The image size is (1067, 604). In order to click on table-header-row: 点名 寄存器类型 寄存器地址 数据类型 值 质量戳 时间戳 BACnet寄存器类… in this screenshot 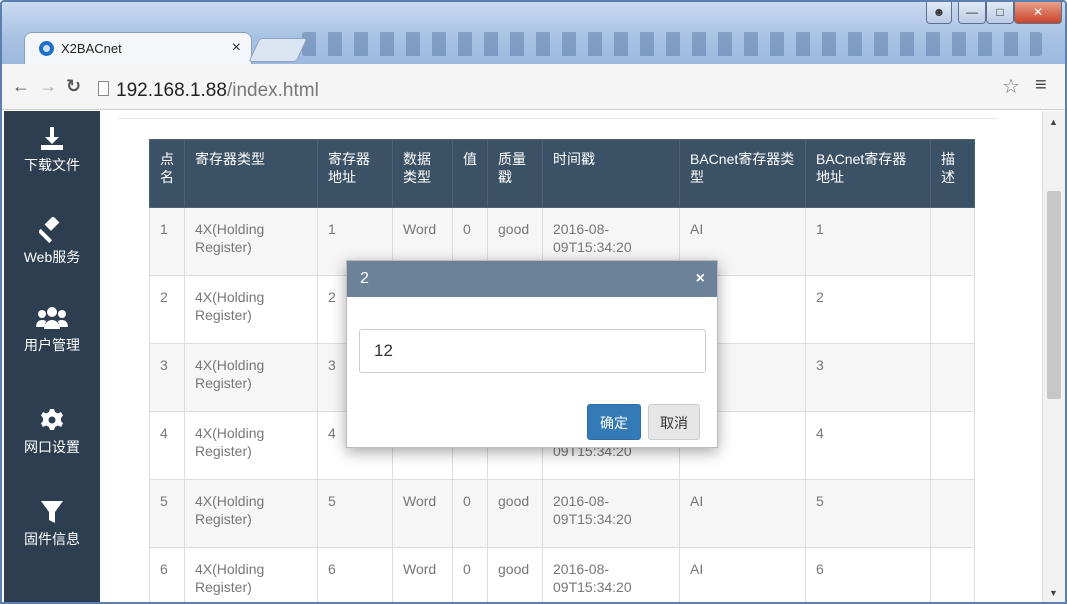, I will do `click(562, 173)`.